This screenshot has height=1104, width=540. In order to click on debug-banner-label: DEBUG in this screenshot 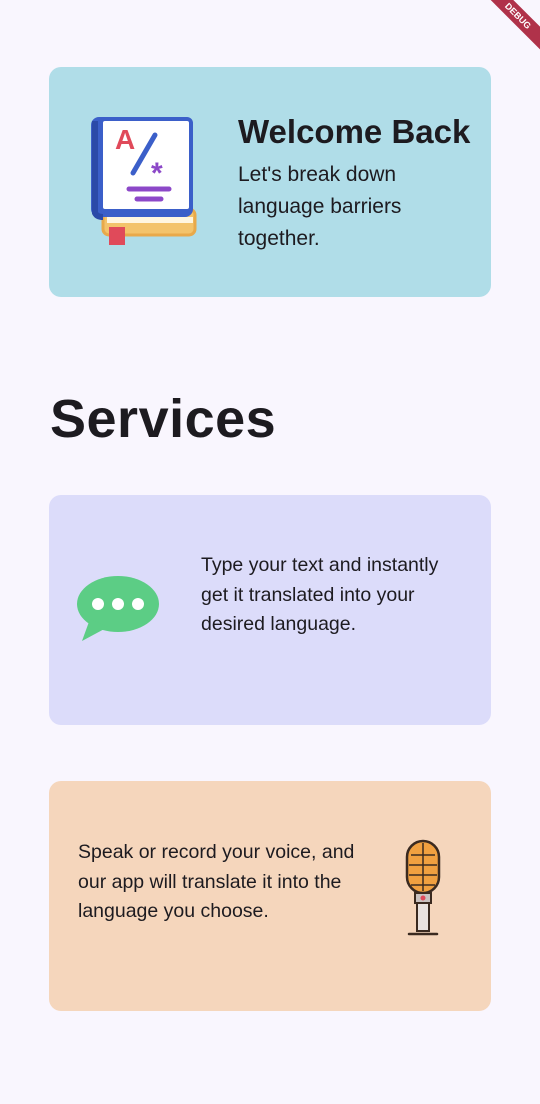, I will do `click(510, 29)`.